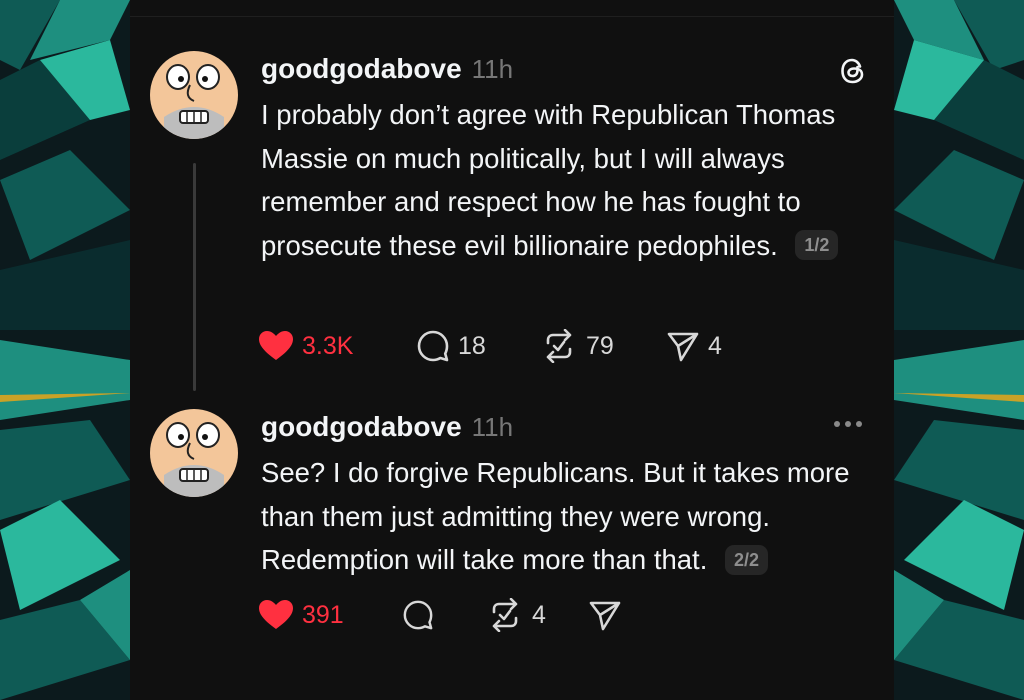  Describe the element at coordinates (848, 424) in the screenshot. I see `more-options-icon` at that location.